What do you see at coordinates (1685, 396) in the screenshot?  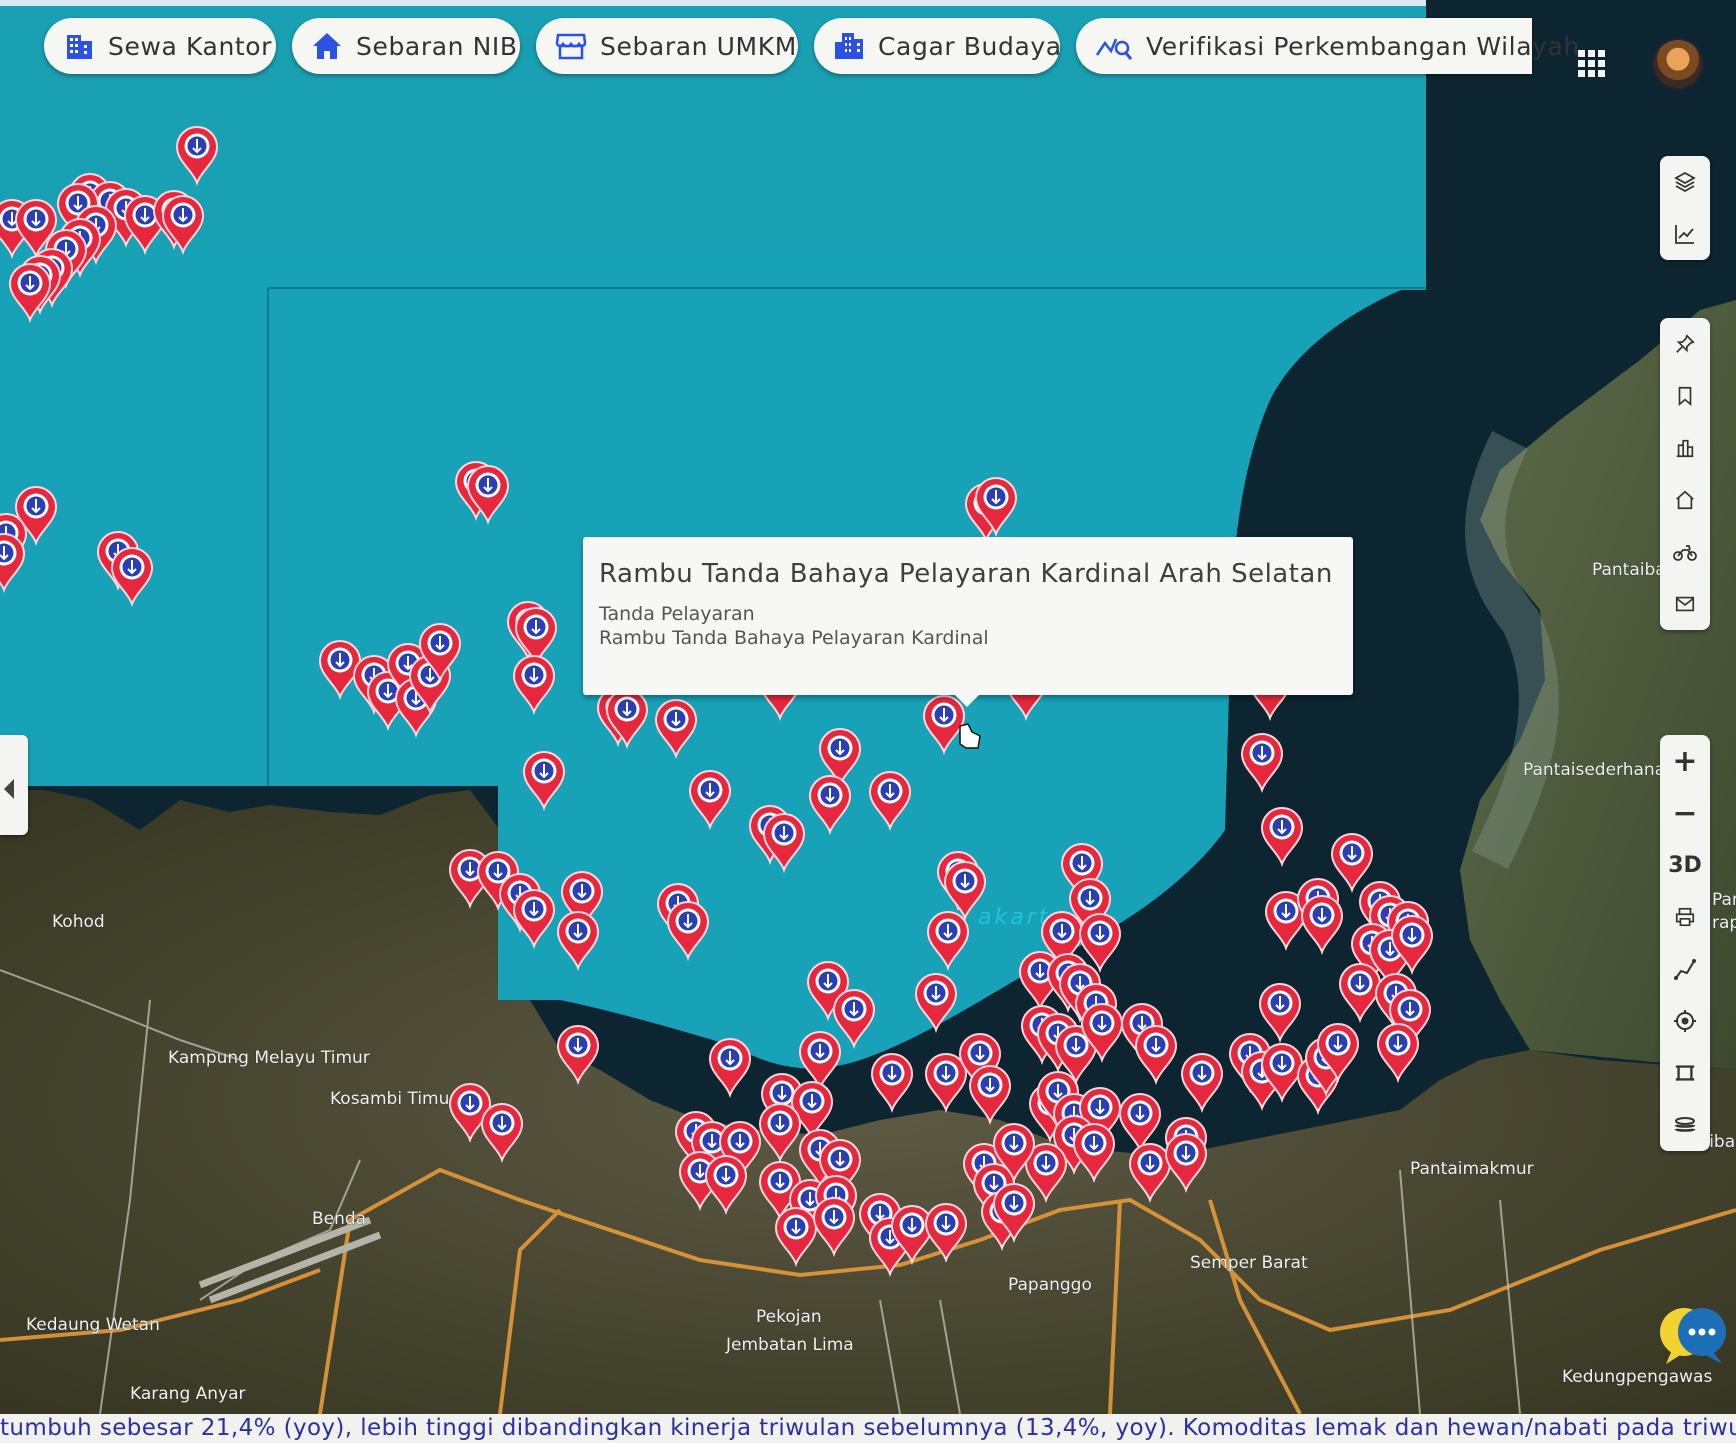 I see `bookmark-icon` at bounding box center [1685, 396].